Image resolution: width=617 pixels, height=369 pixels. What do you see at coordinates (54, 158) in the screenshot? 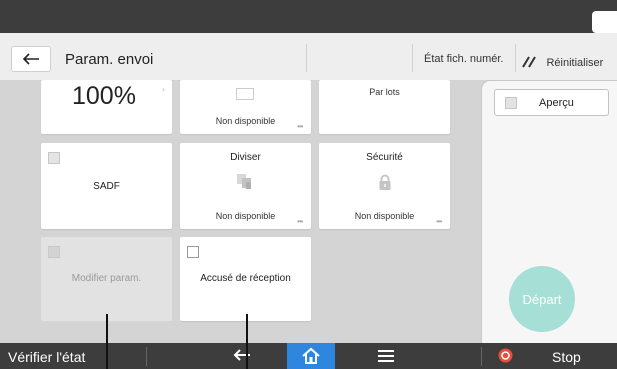
I see `sadf-checkbox` at bounding box center [54, 158].